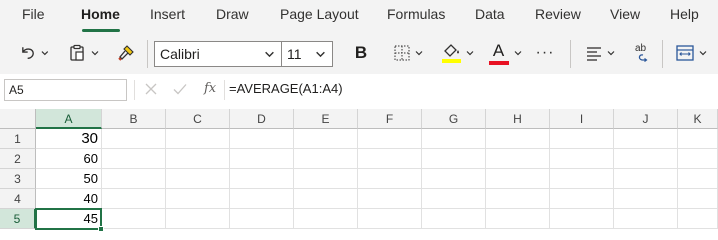 The height and width of the screenshot is (240, 718). I want to click on cell-i2, so click(582, 159).